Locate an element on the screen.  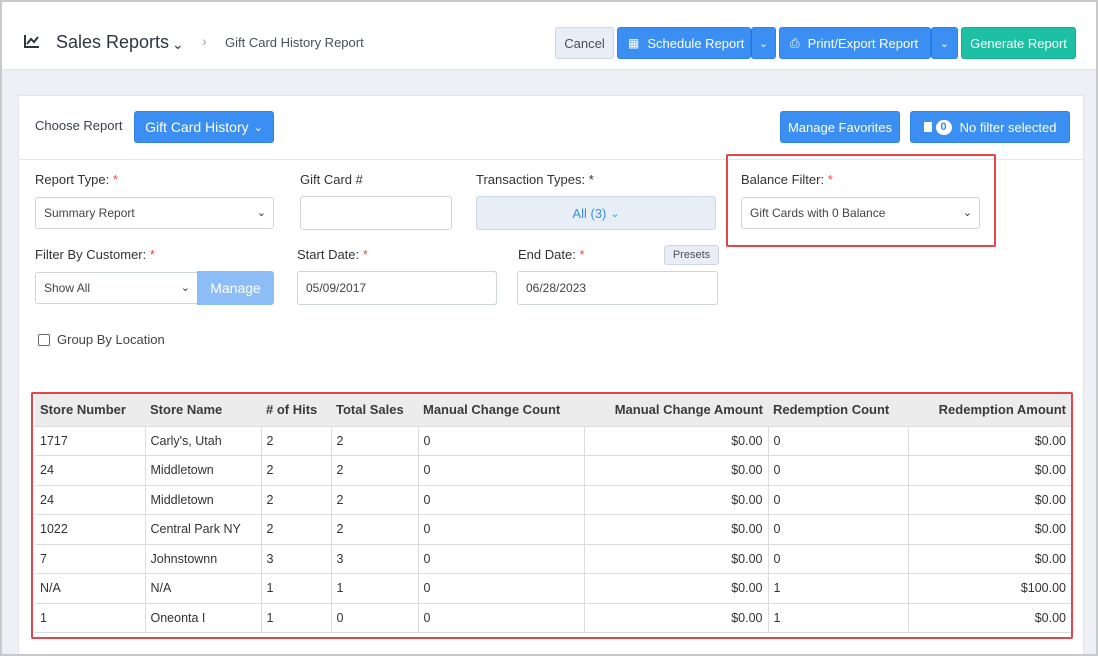
line-chart-icon is located at coordinates (31, 41).